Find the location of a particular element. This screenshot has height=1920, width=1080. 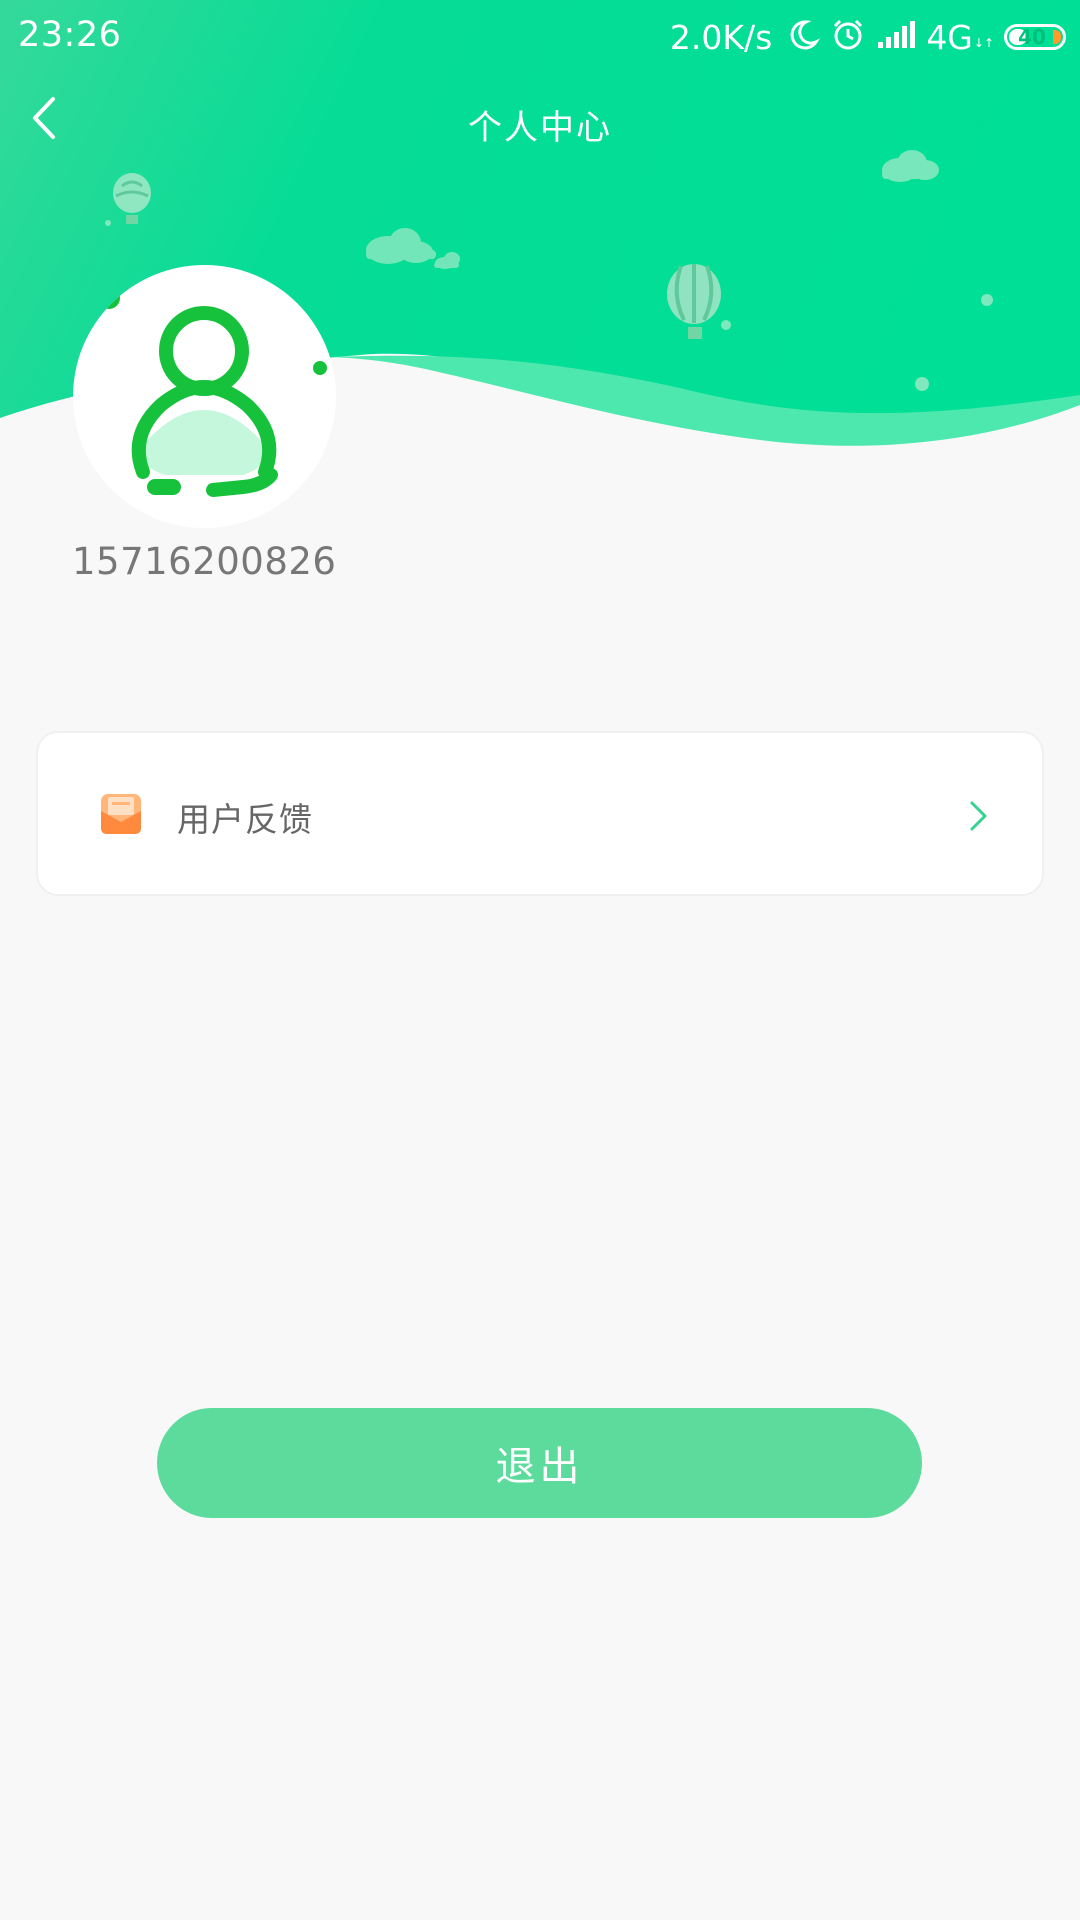

envelope-icon is located at coordinates (121, 814).